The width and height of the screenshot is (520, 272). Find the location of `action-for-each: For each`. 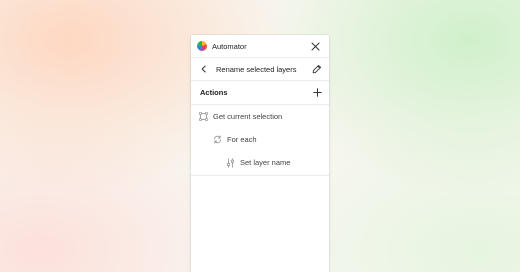

action-for-each: For each is located at coordinates (260, 139).